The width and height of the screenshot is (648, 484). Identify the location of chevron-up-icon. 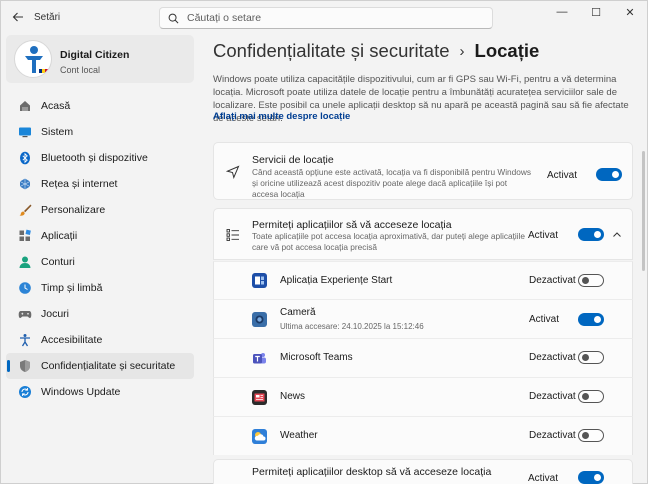
(617, 235).